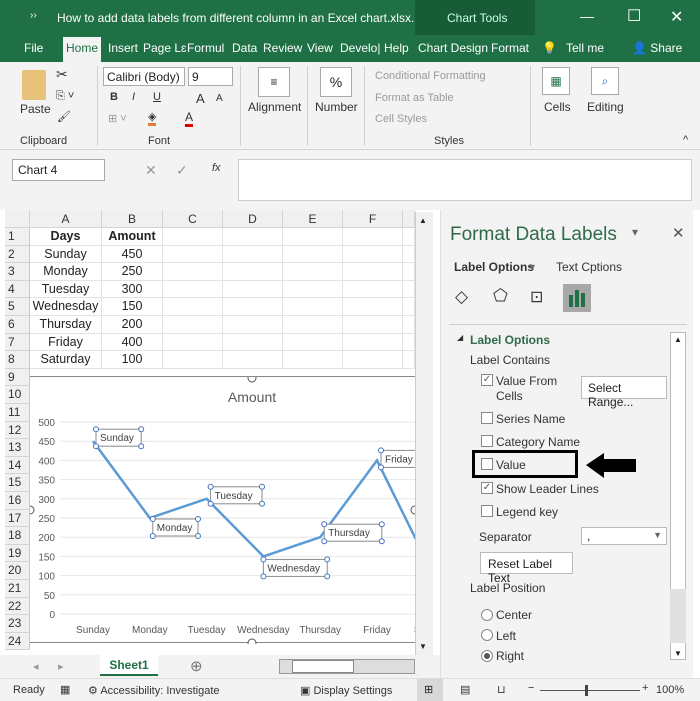 The image size is (700, 701). Describe the element at coordinates (196, 666) in the screenshot. I see `new-sheet-button: ⊕` at that location.